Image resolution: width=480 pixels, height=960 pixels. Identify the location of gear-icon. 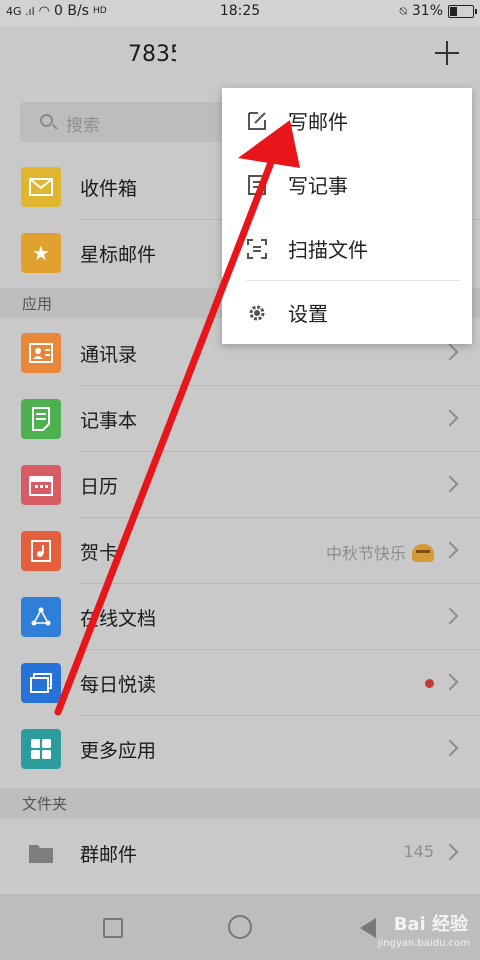
(257, 313).